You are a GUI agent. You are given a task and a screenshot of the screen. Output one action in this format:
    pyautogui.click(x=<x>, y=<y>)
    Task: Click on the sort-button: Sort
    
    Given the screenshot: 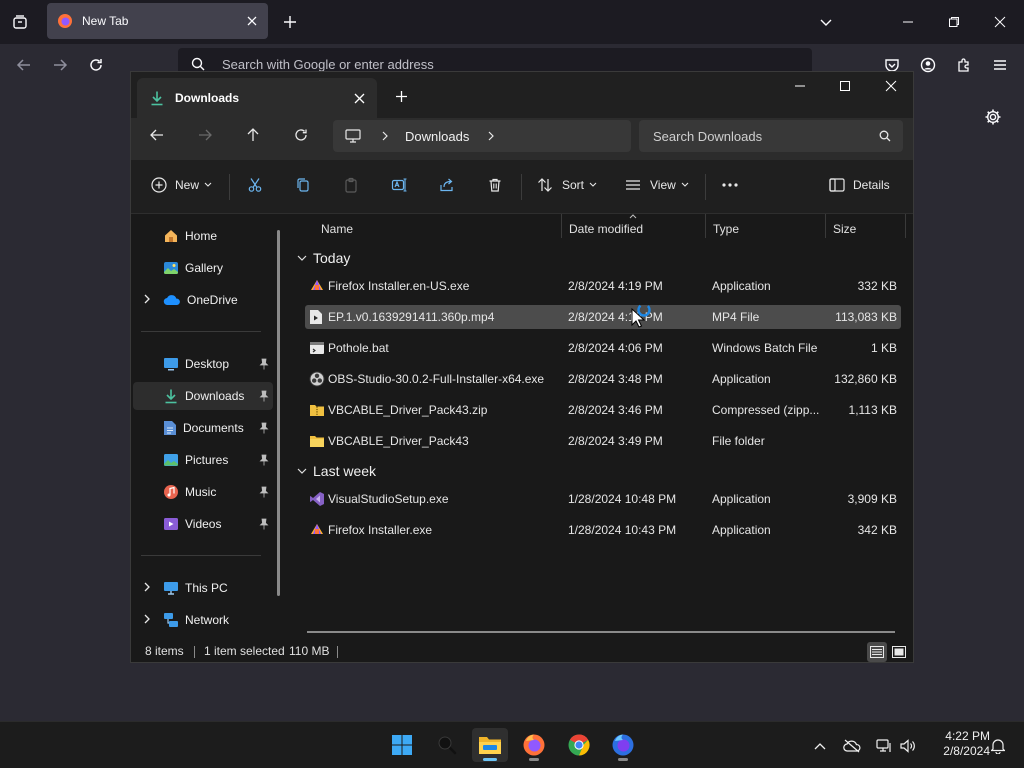 What is the action you would take?
    pyautogui.click(x=567, y=185)
    